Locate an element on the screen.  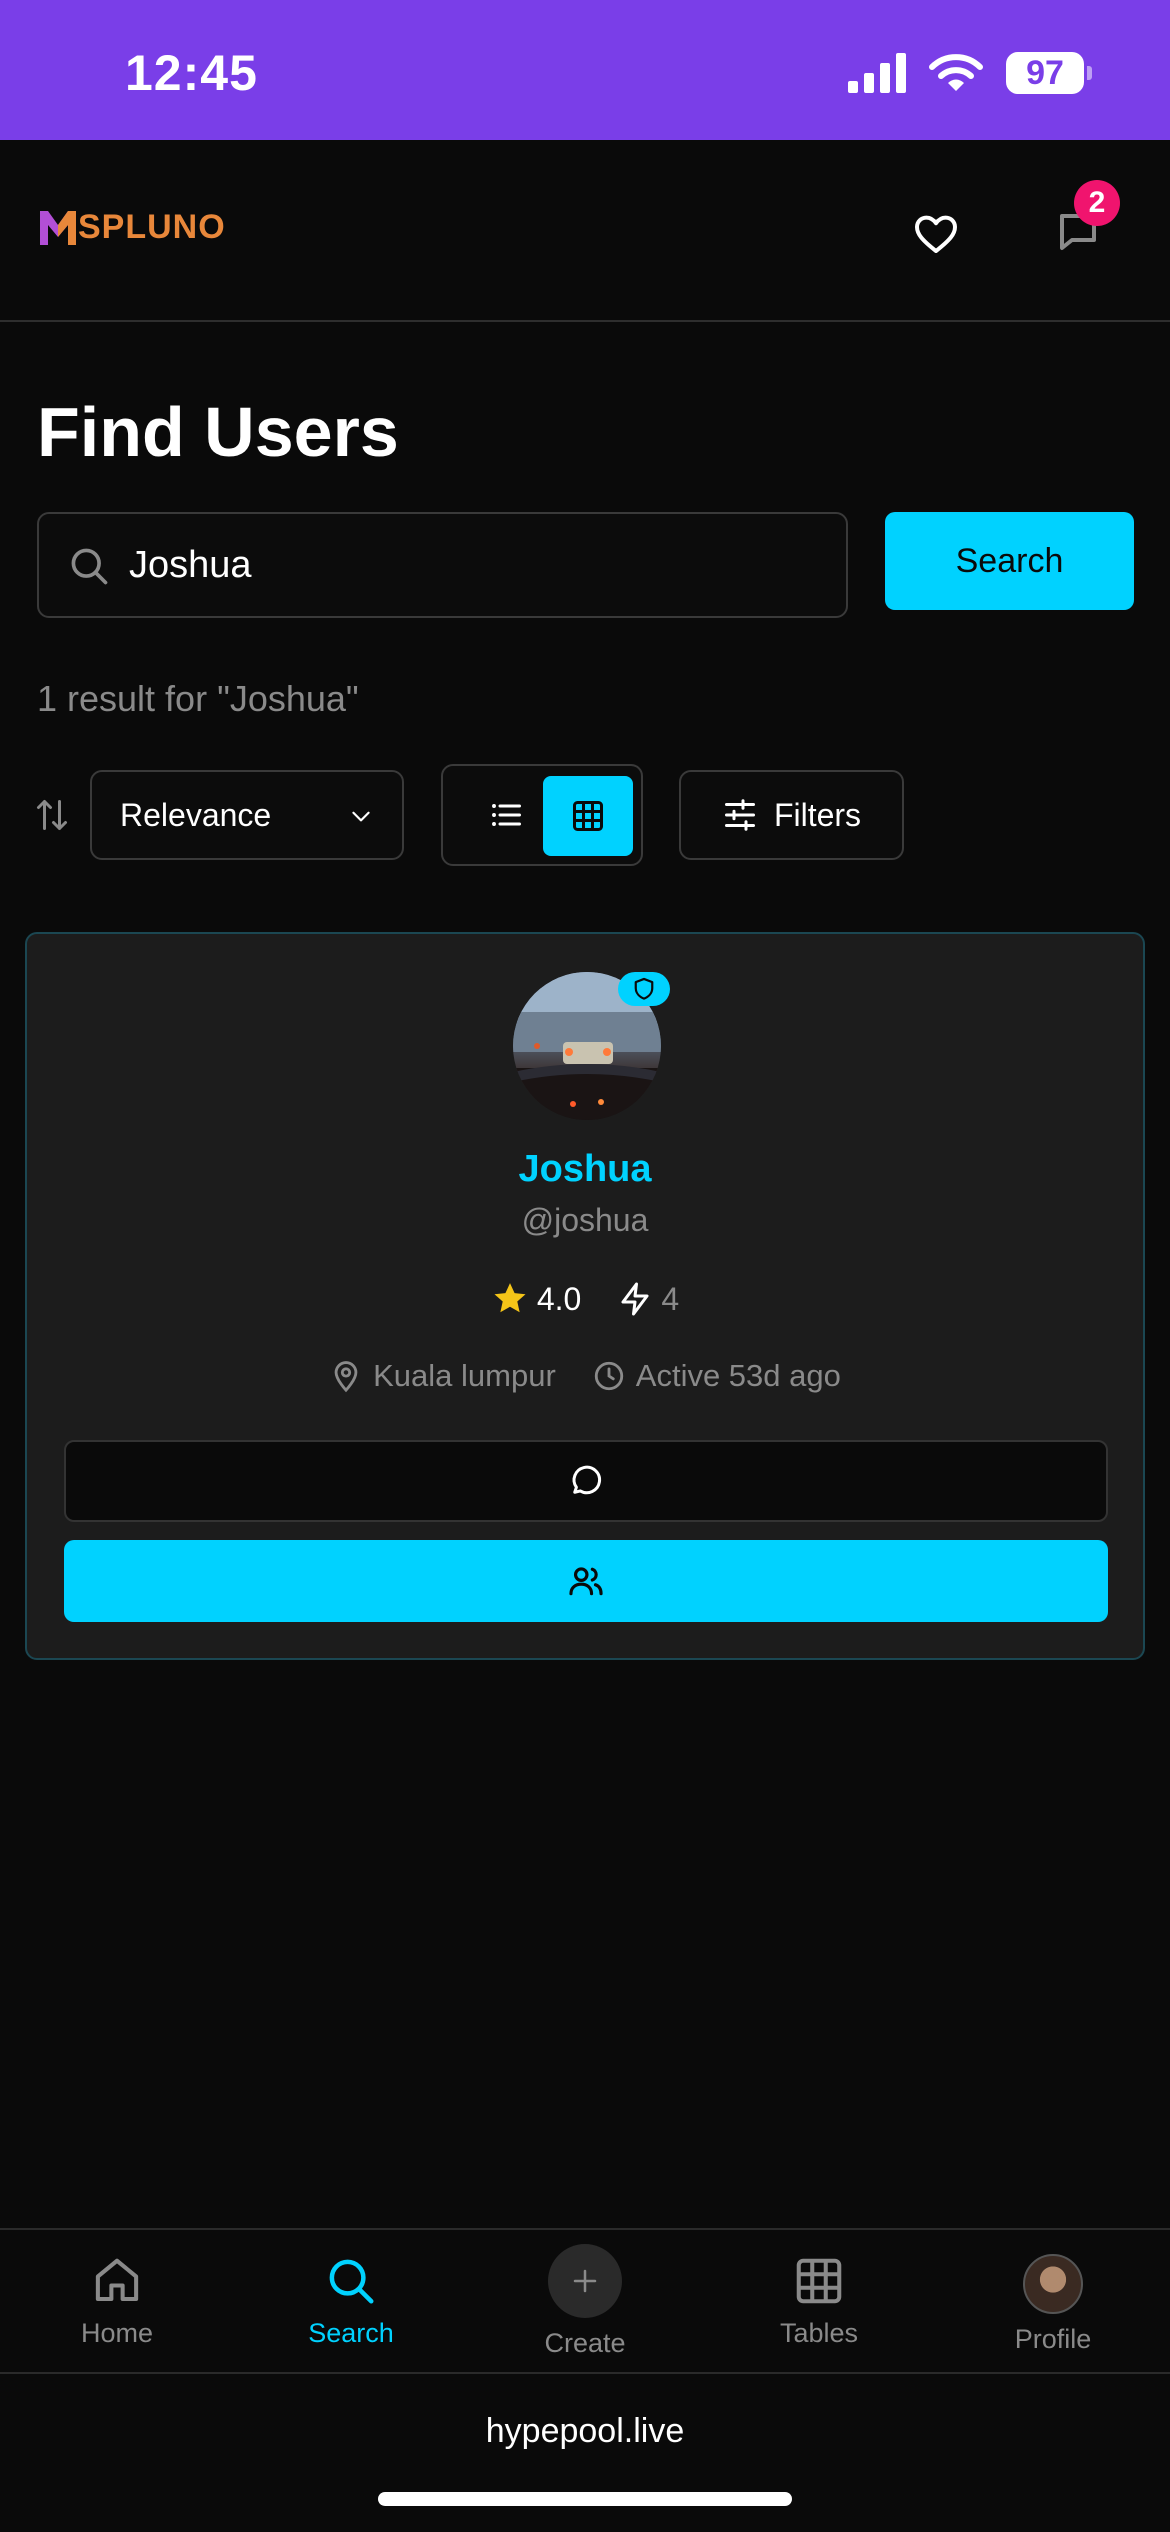
create-button is located at coordinates (585, 2281).